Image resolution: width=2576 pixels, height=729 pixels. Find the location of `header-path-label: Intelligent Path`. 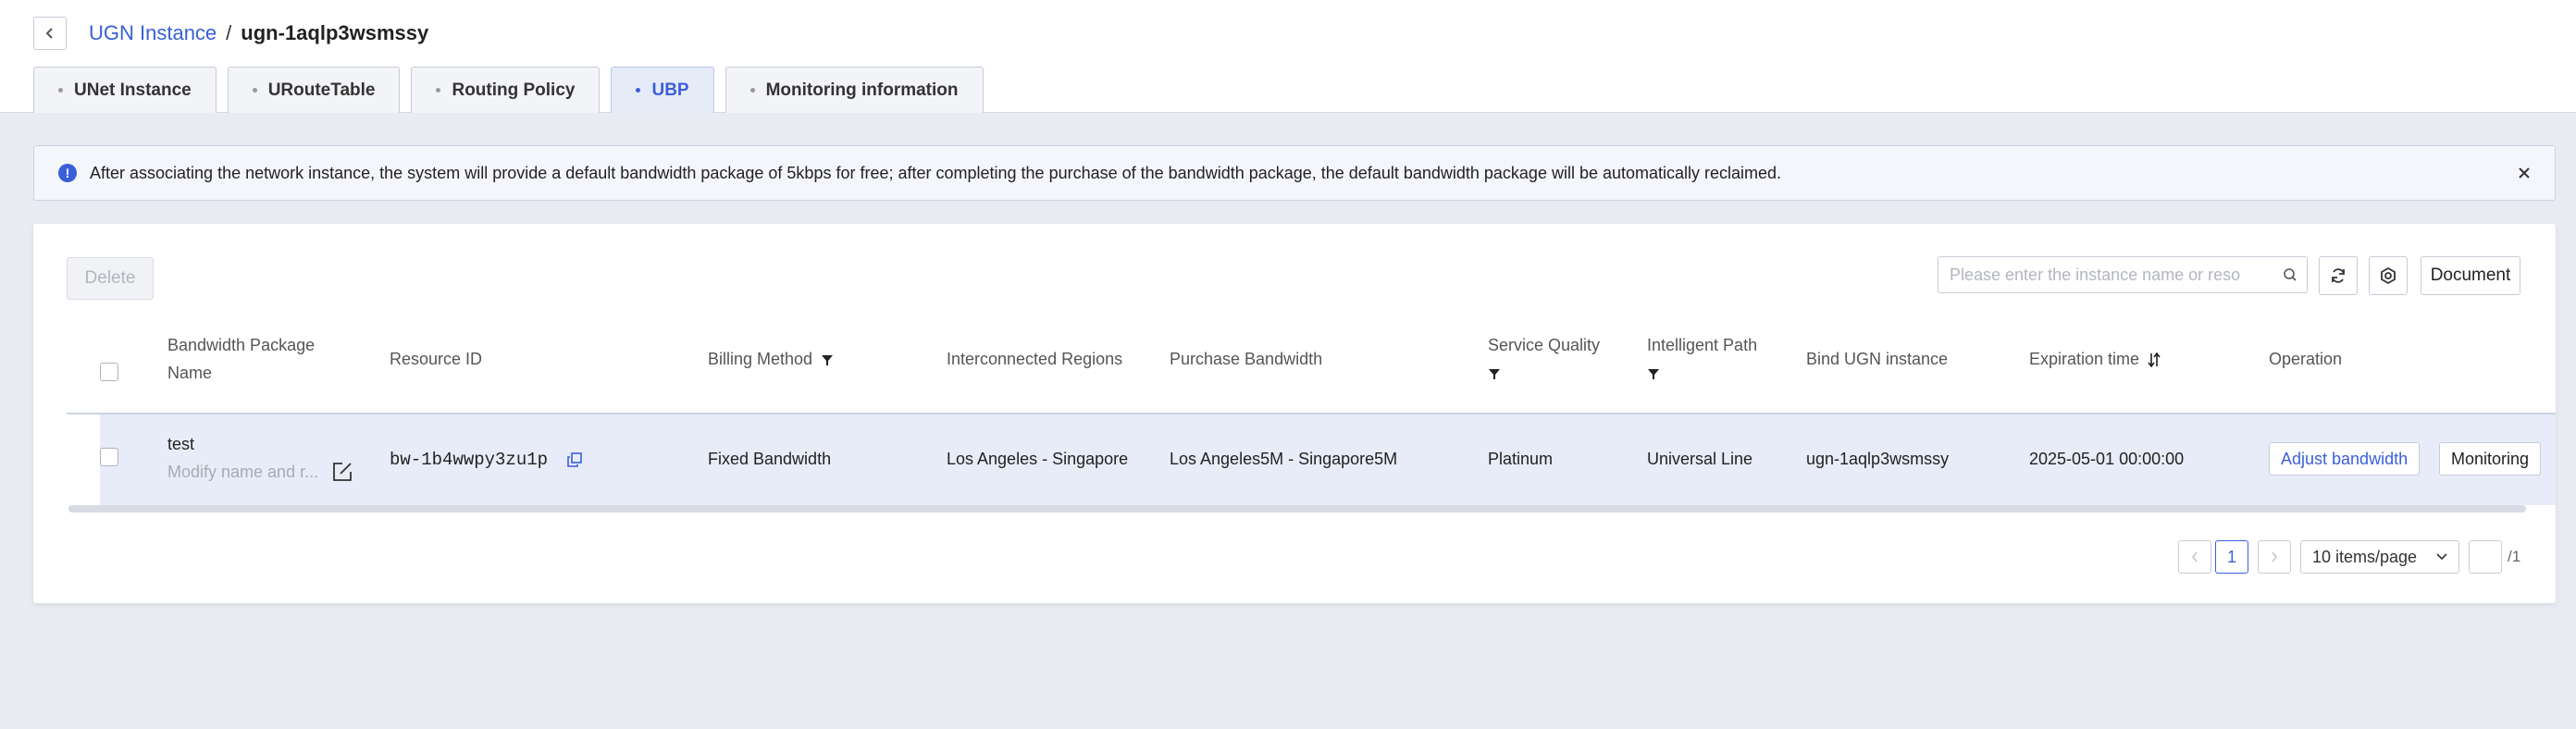

header-path-label: Intelligent Path is located at coordinates (1702, 345).